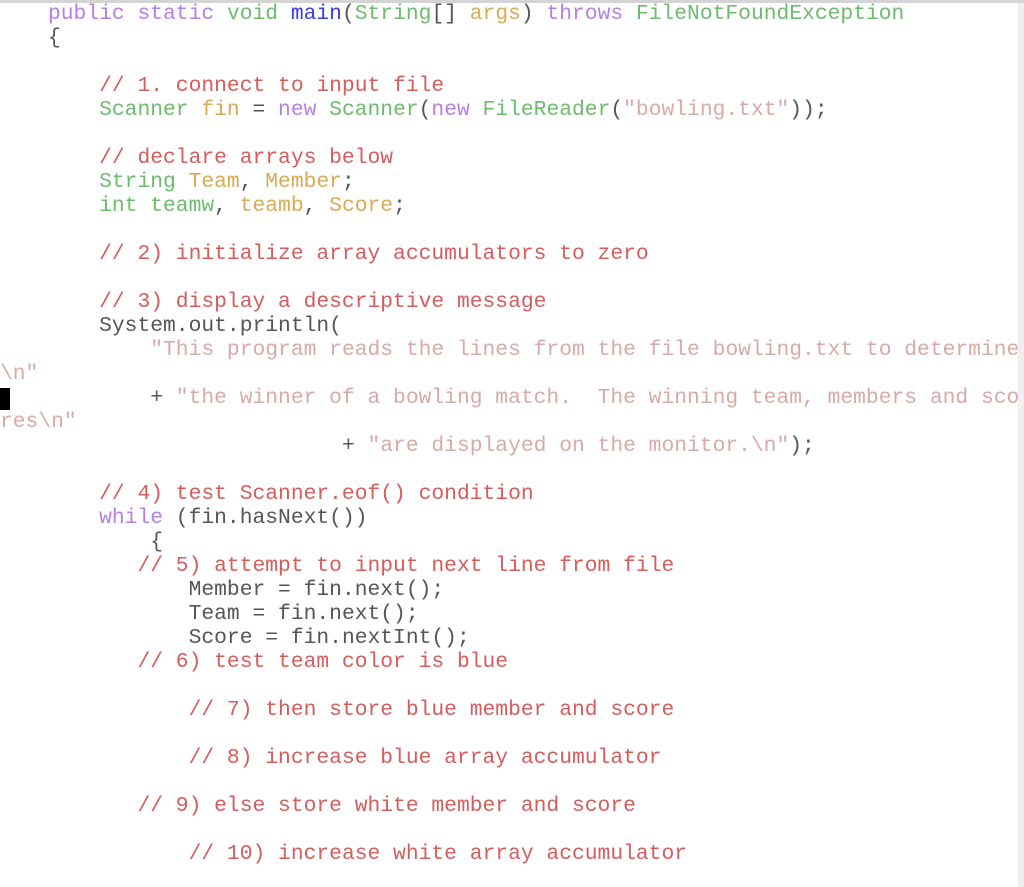 The image size is (1024, 887). I want to click on code-token: // 1. connect to input file, so click(272, 86).